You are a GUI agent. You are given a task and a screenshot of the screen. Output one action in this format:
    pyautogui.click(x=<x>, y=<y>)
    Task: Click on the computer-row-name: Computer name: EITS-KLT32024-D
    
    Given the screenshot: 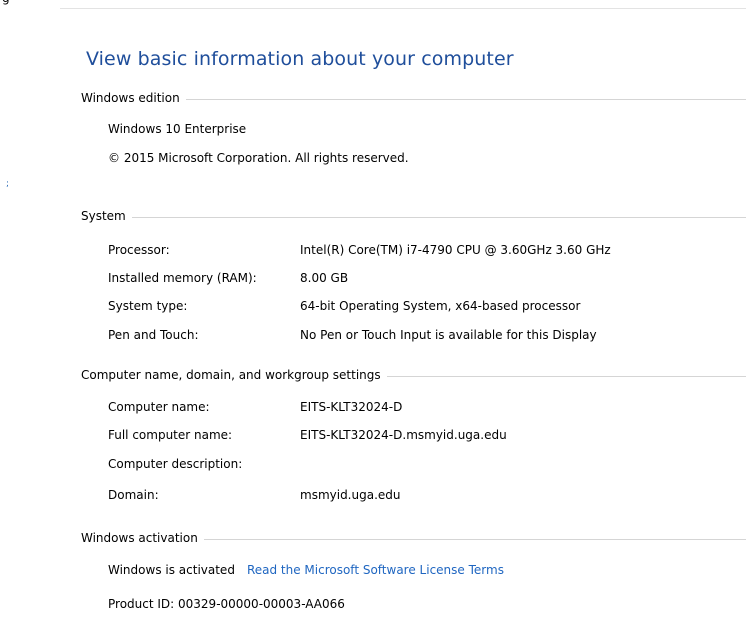 What is the action you would take?
    pyautogui.click(x=255, y=407)
    